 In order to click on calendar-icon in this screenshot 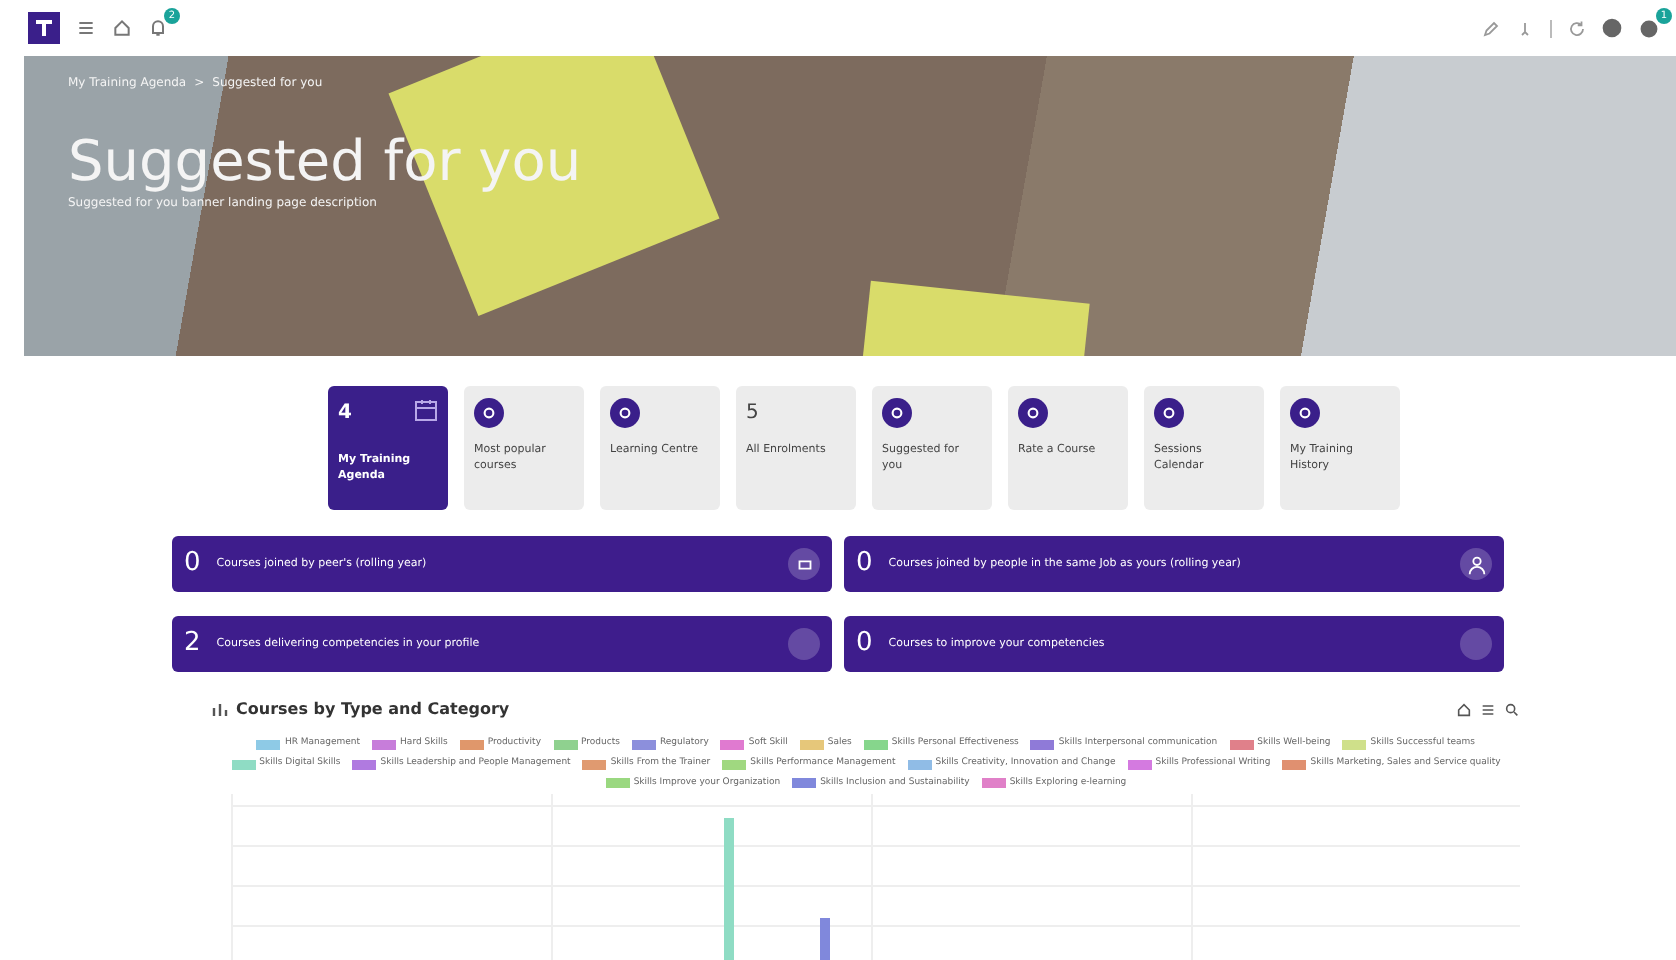, I will do `click(426, 410)`.